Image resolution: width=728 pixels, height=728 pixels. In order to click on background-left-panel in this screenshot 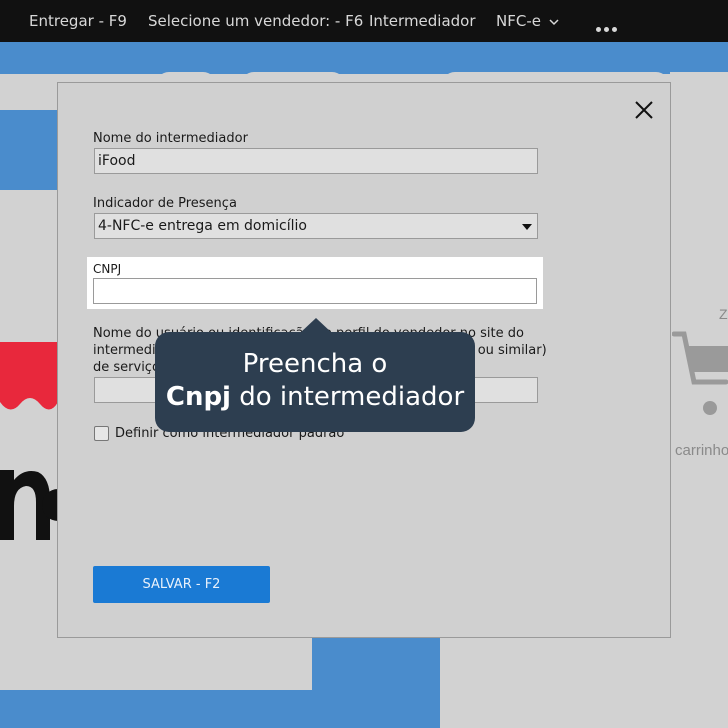, I will do `click(29, 150)`.